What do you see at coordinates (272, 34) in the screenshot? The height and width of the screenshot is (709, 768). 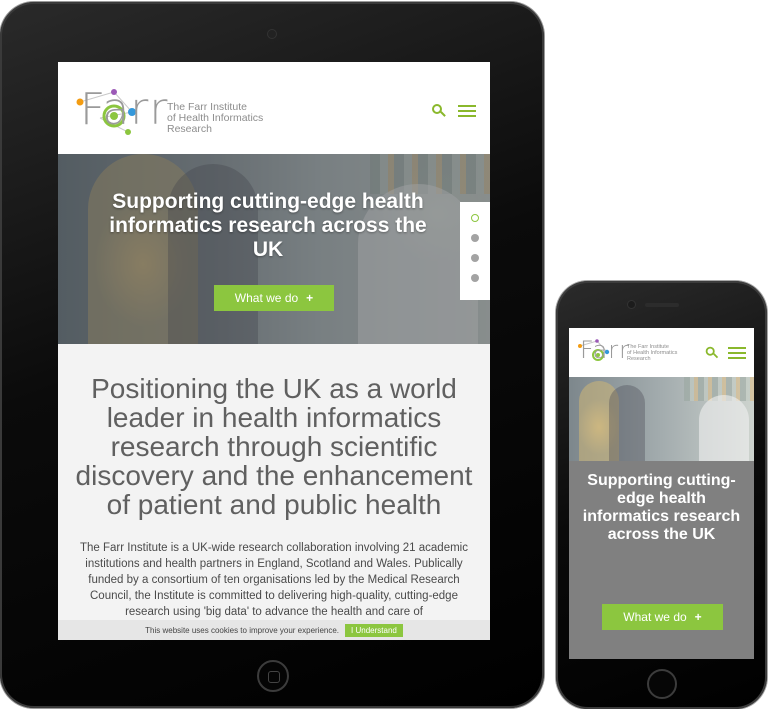 I see `tablet-camera` at bounding box center [272, 34].